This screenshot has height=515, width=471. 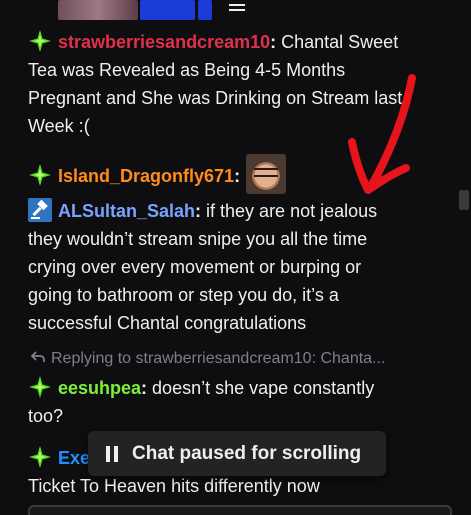 I want to click on message-text: if they are not jealous, so click(x=292, y=211).